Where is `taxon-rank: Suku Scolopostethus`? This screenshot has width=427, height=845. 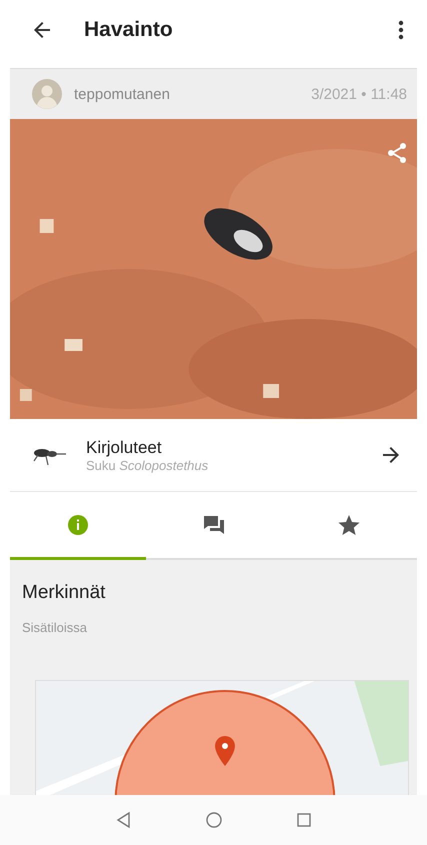
taxon-rank: Suku Scolopostethus is located at coordinates (148, 465).